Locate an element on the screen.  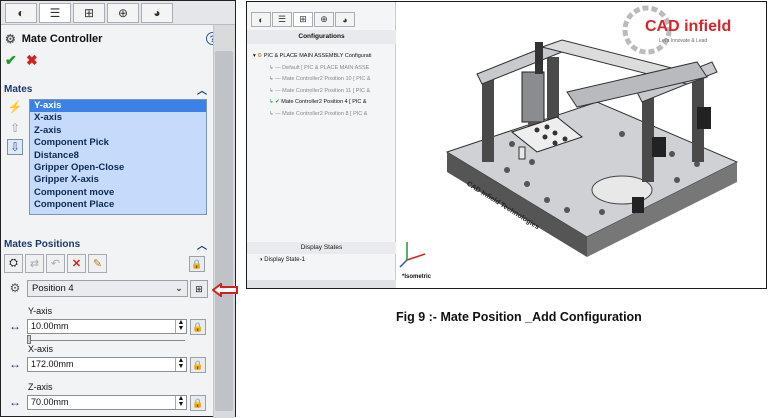
tree-item: ↳ — Mate Controller2 Position 10 [ PIC & is located at coordinates (312, 80).